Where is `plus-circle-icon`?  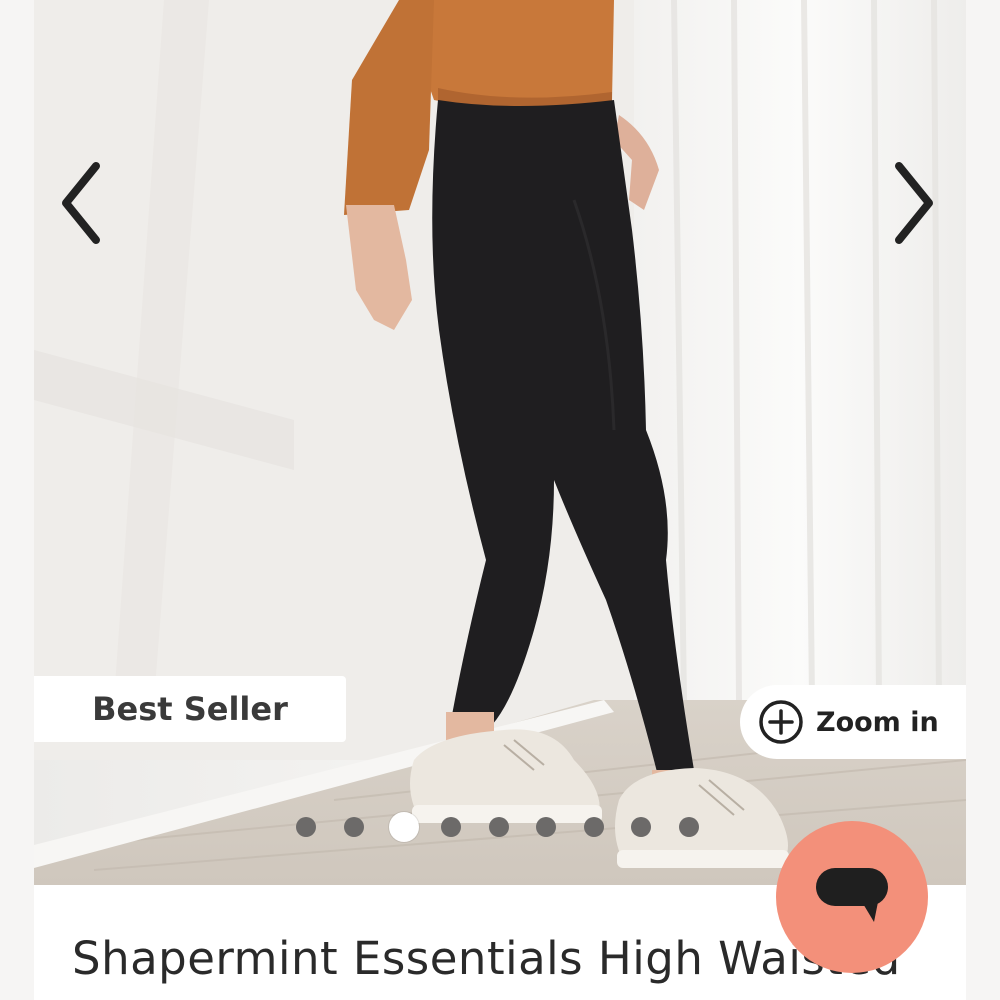
plus-circle-icon is located at coordinates (781, 722).